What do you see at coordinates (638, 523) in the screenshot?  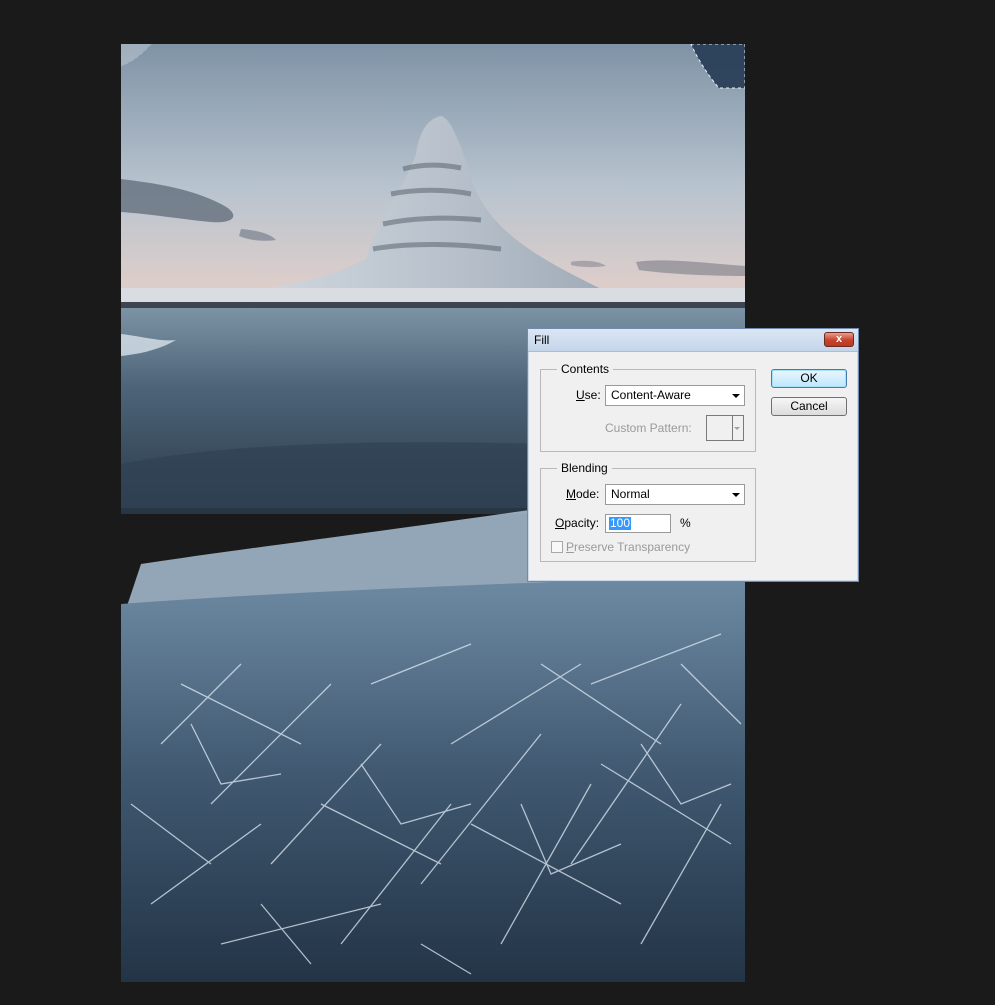 I see `opacity-input: 100` at bounding box center [638, 523].